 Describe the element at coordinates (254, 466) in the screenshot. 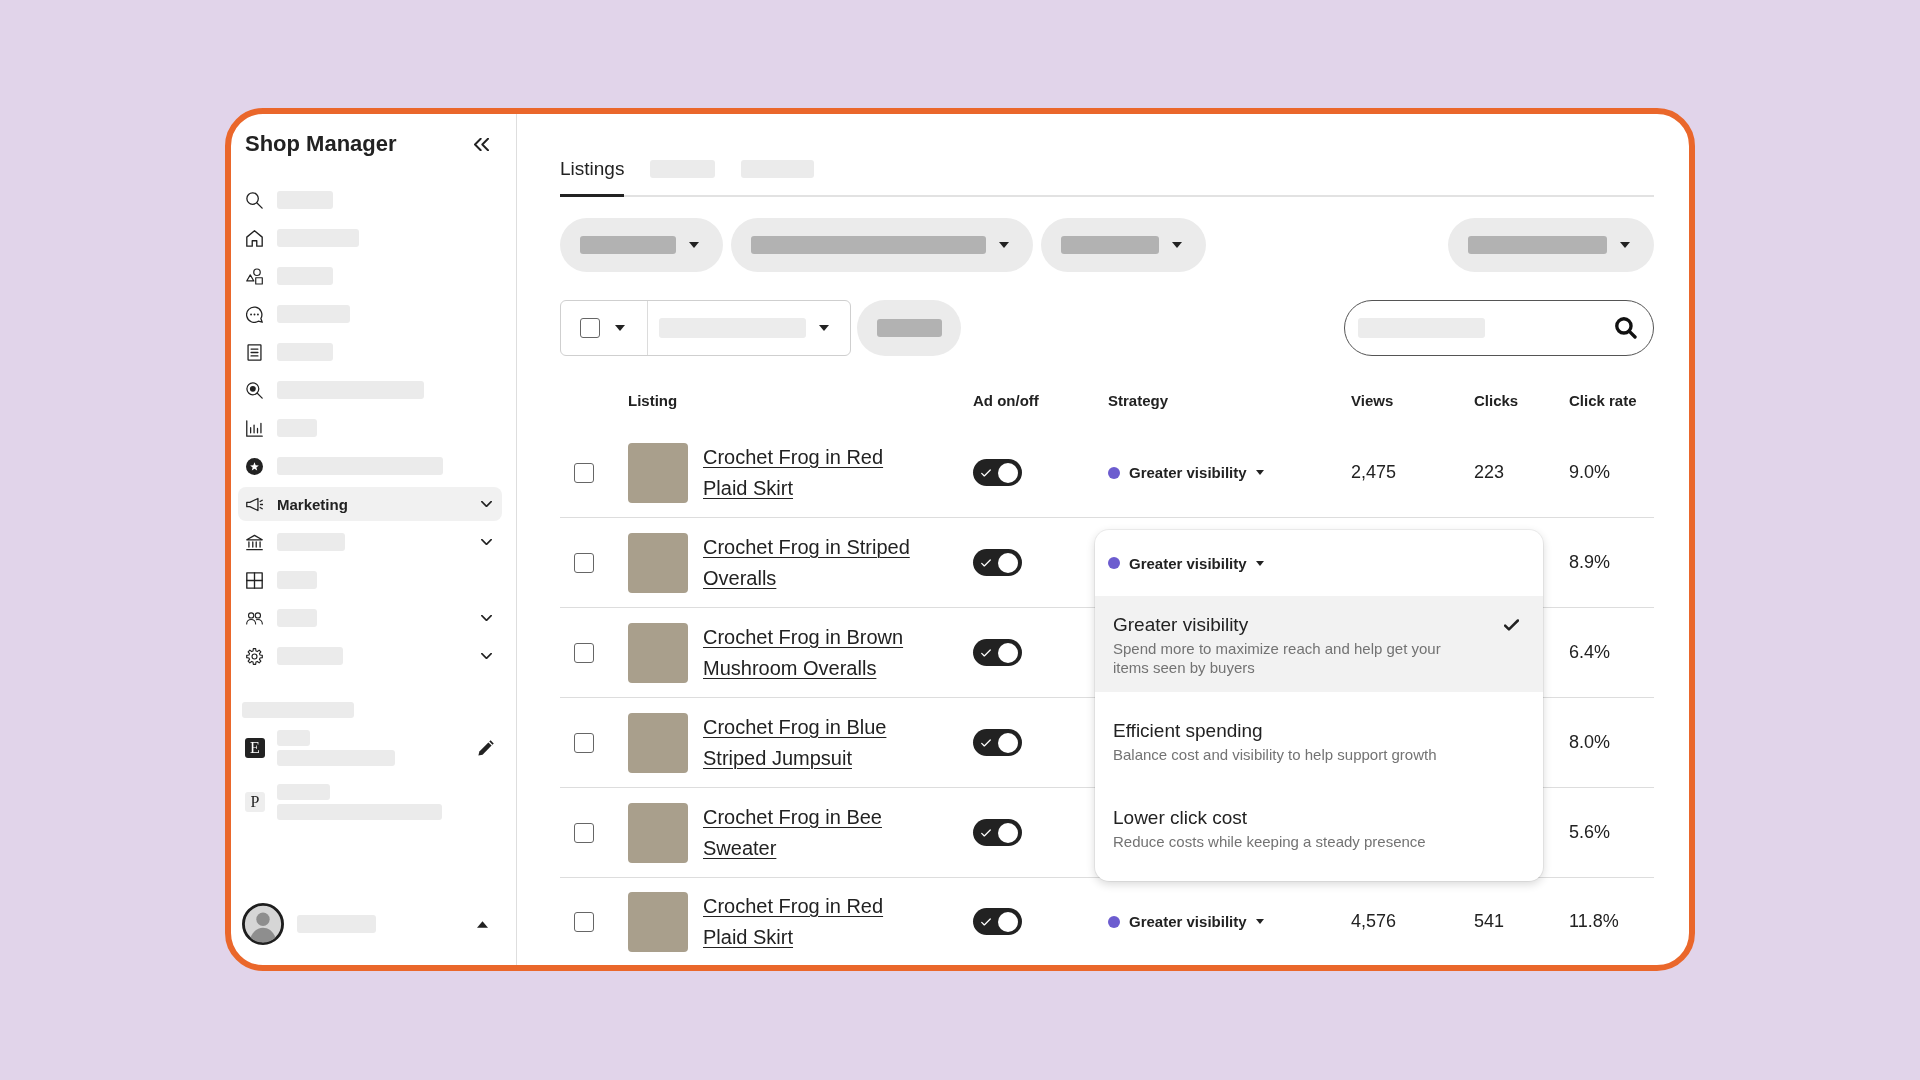

I see `star-badge-icon` at that location.